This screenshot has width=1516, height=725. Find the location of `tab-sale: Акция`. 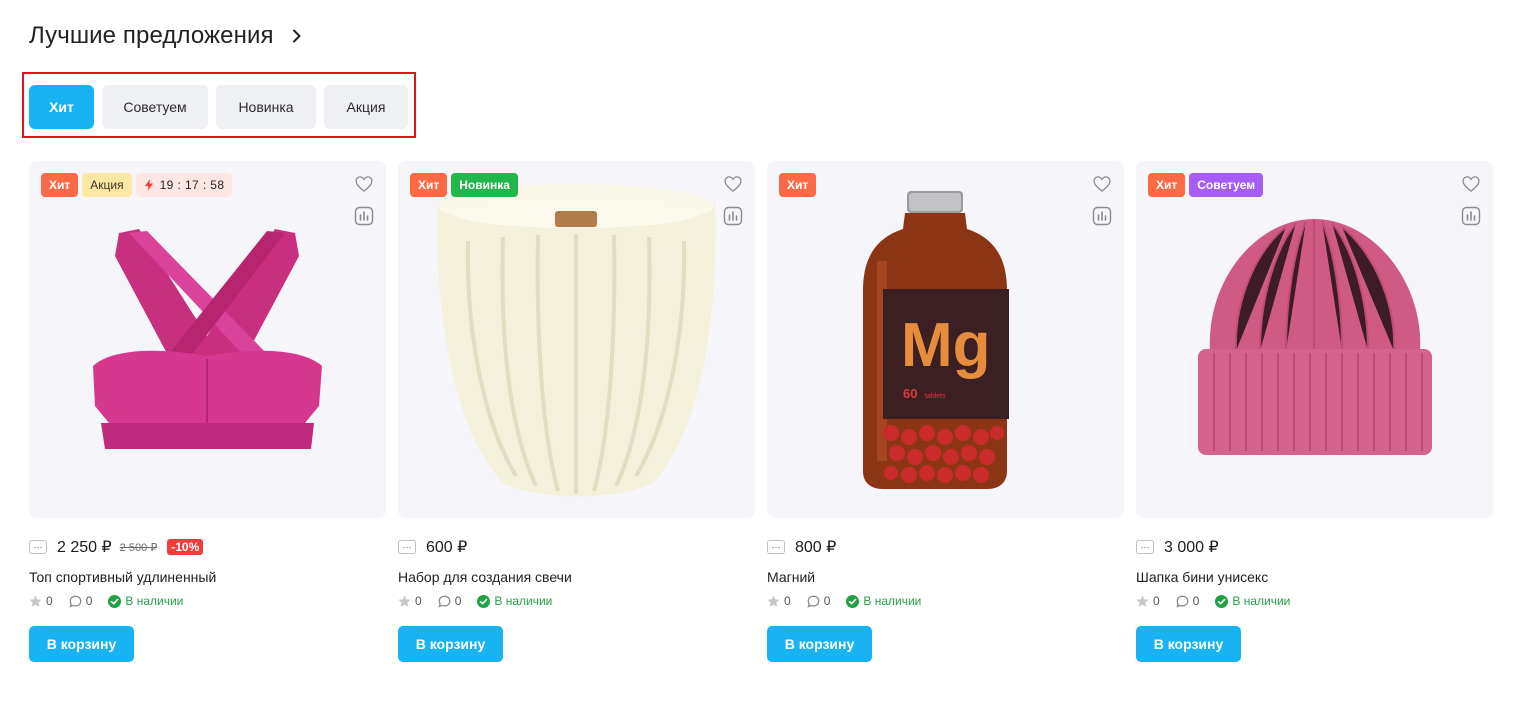

tab-sale: Акция is located at coordinates (366, 107).